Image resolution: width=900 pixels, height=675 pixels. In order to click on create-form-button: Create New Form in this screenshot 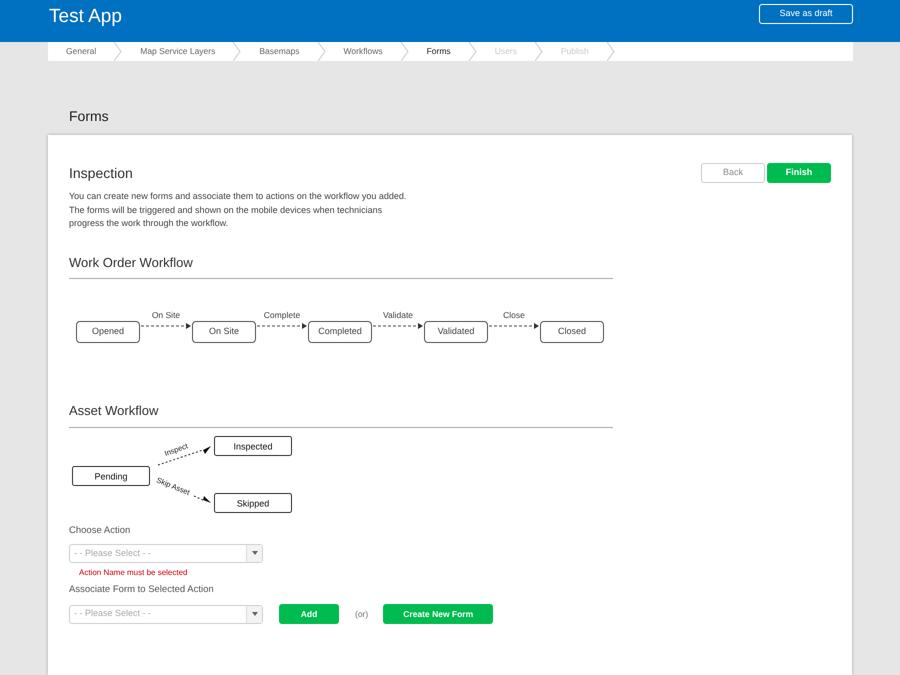, I will do `click(438, 614)`.